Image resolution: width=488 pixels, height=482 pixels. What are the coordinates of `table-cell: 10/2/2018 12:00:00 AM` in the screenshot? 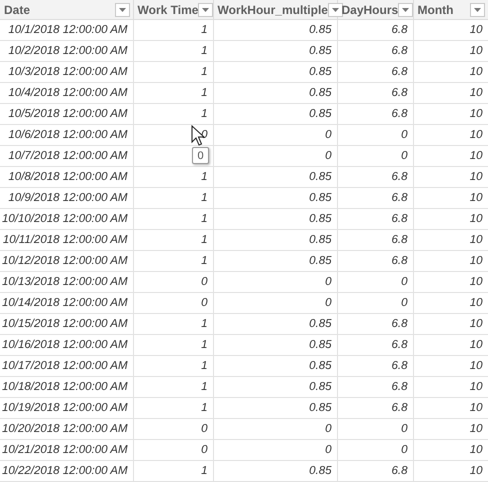 It's located at (68, 51).